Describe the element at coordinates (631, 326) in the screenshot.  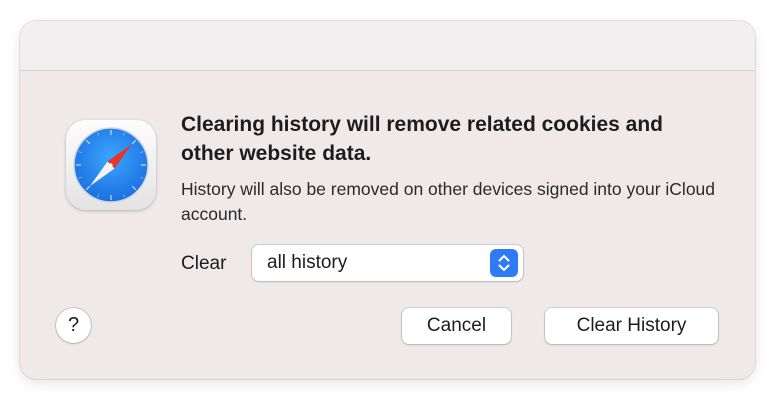
I see `clear-history-button: Clear History` at that location.